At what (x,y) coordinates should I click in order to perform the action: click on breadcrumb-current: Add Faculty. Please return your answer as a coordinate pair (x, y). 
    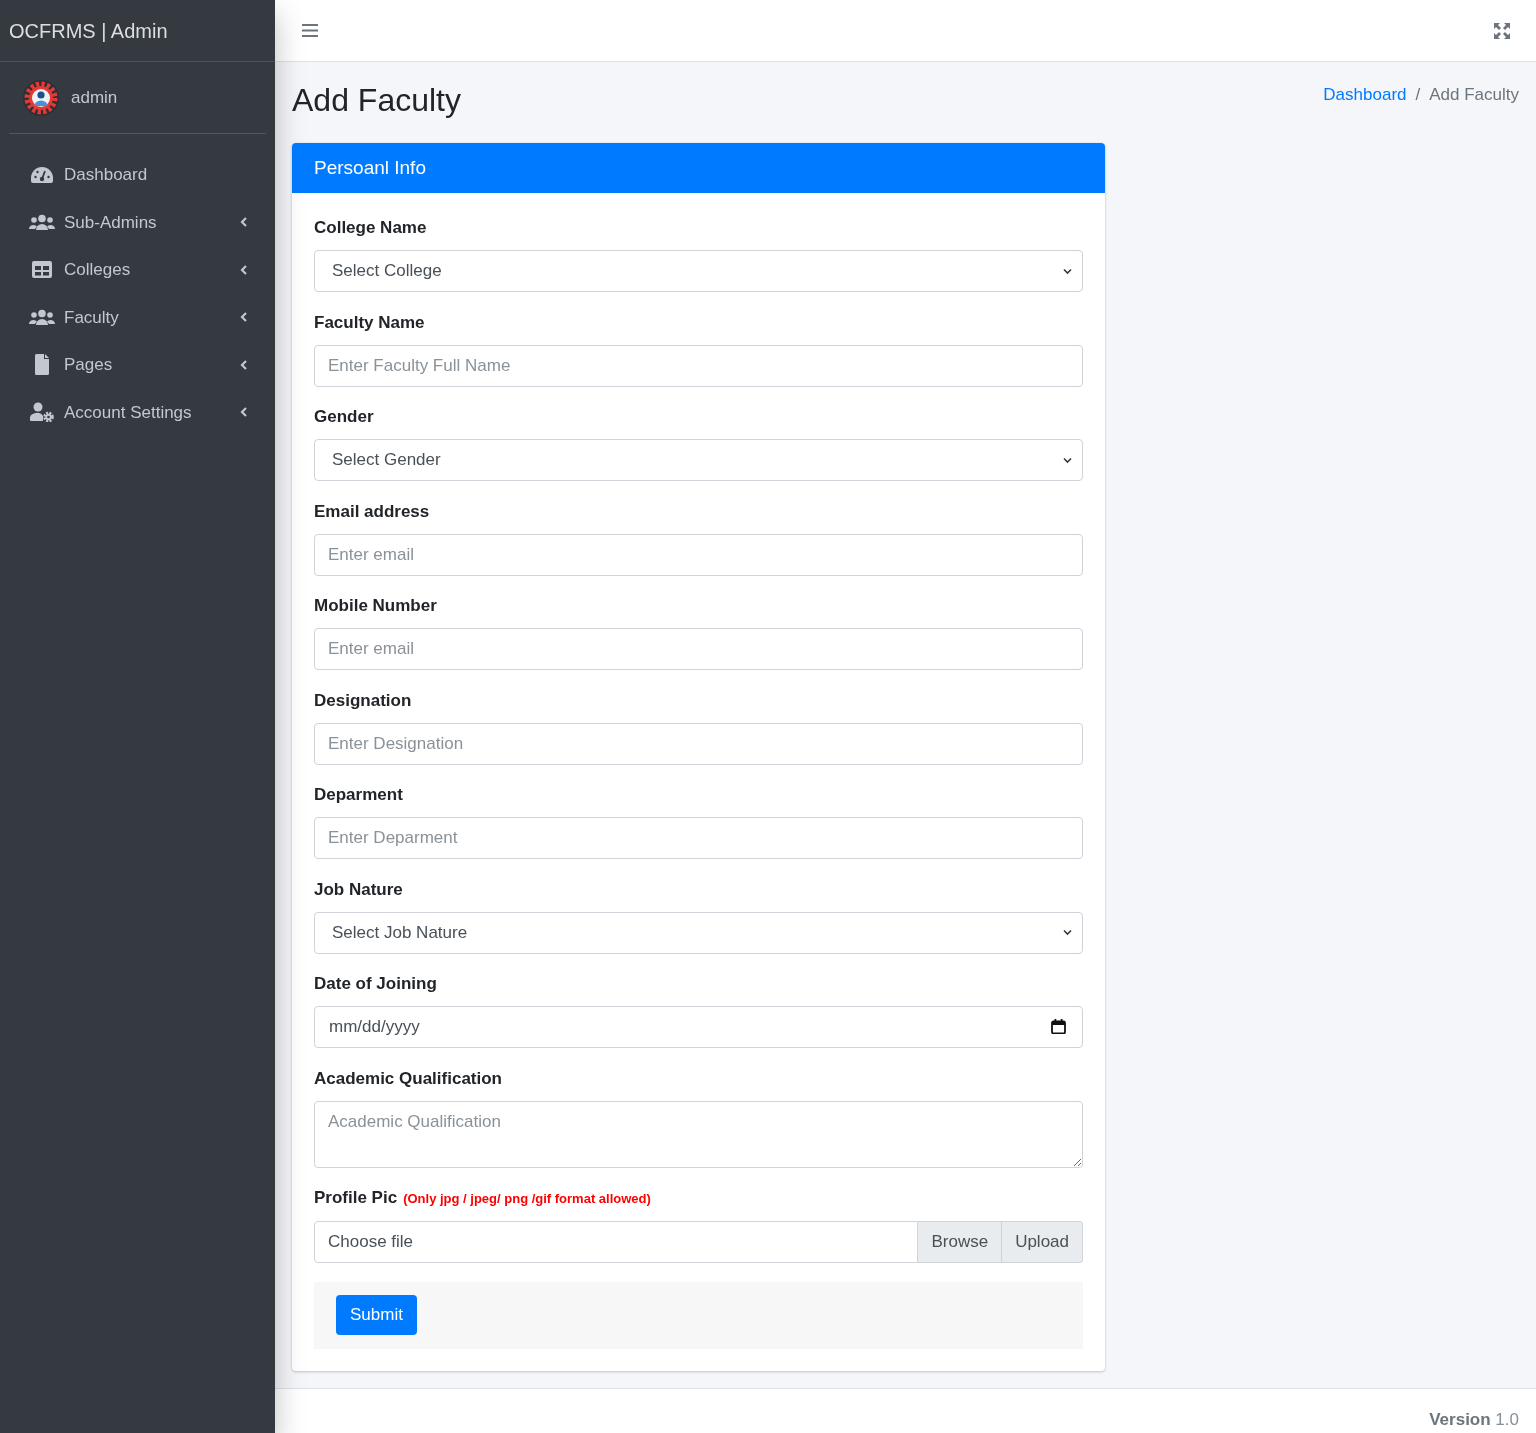
    Looking at the image, I should click on (1474, 95).